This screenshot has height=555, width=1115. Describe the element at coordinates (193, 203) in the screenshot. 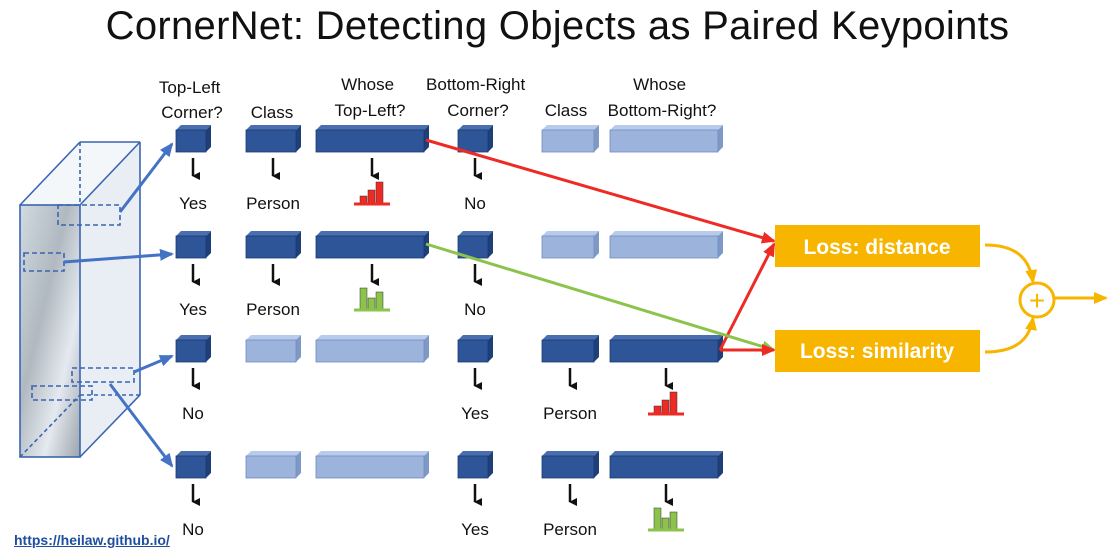

I see `row-1-tl-label: Yes` at that location.